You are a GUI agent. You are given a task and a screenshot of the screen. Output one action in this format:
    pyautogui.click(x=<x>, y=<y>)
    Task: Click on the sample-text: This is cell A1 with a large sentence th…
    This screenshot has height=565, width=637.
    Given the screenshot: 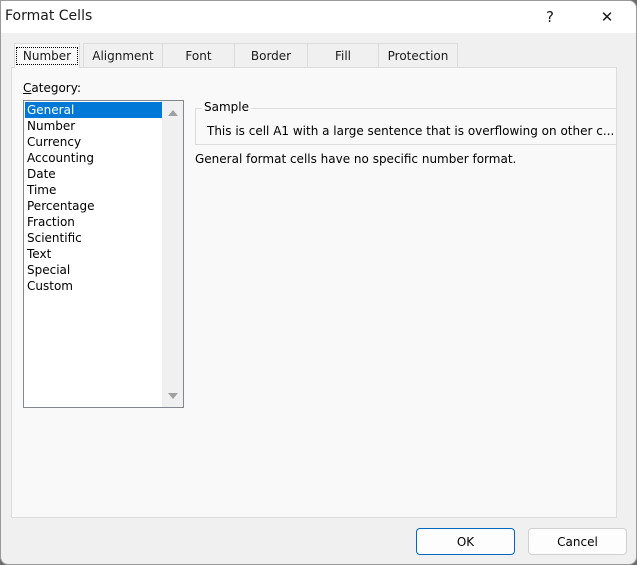 What is the action you would take?
    pyautogui.click(x=411, y=131)
    